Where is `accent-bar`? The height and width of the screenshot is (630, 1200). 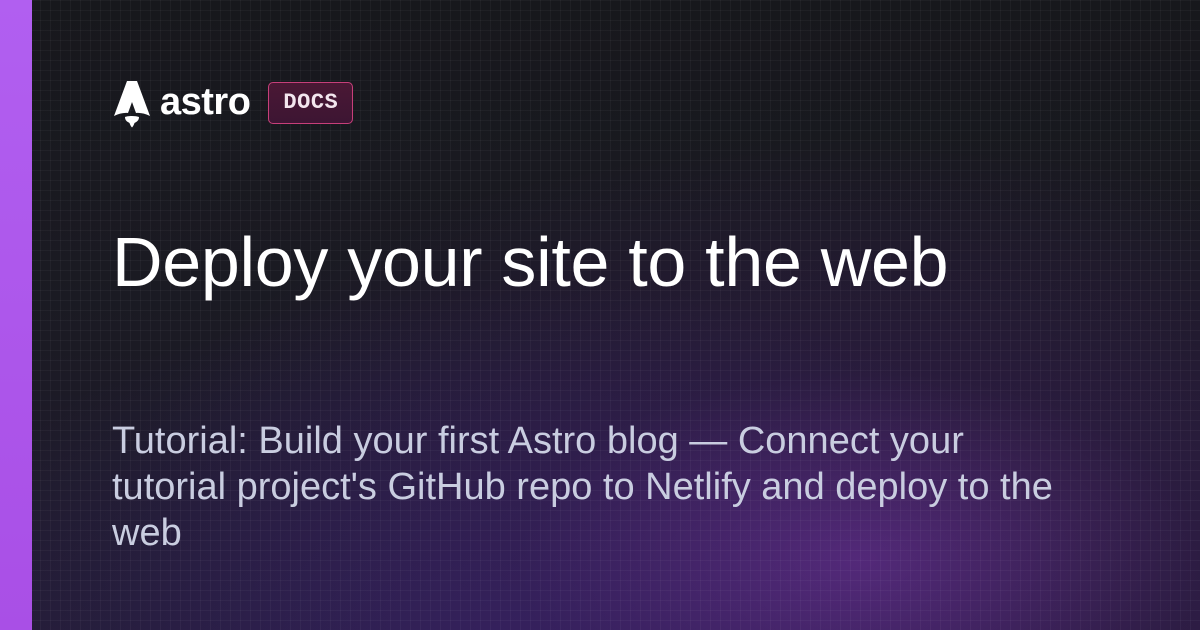
accent-bar is located at coordinates (16, 315).